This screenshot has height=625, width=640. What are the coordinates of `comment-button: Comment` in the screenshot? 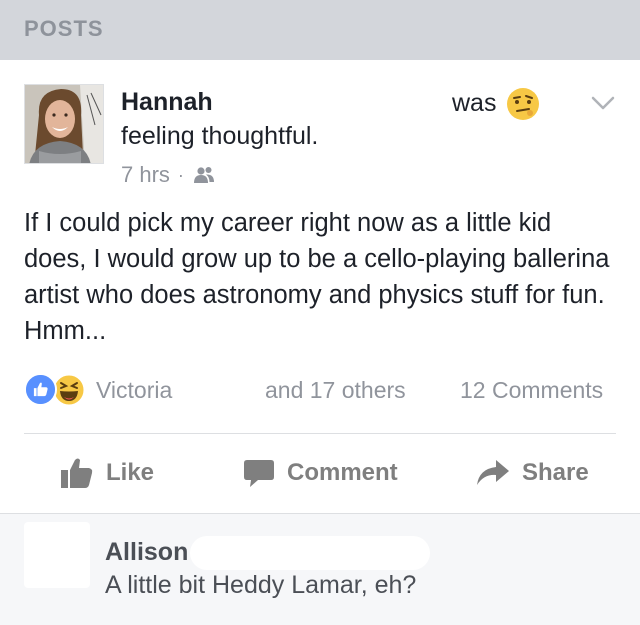 It's located at (320, 473).